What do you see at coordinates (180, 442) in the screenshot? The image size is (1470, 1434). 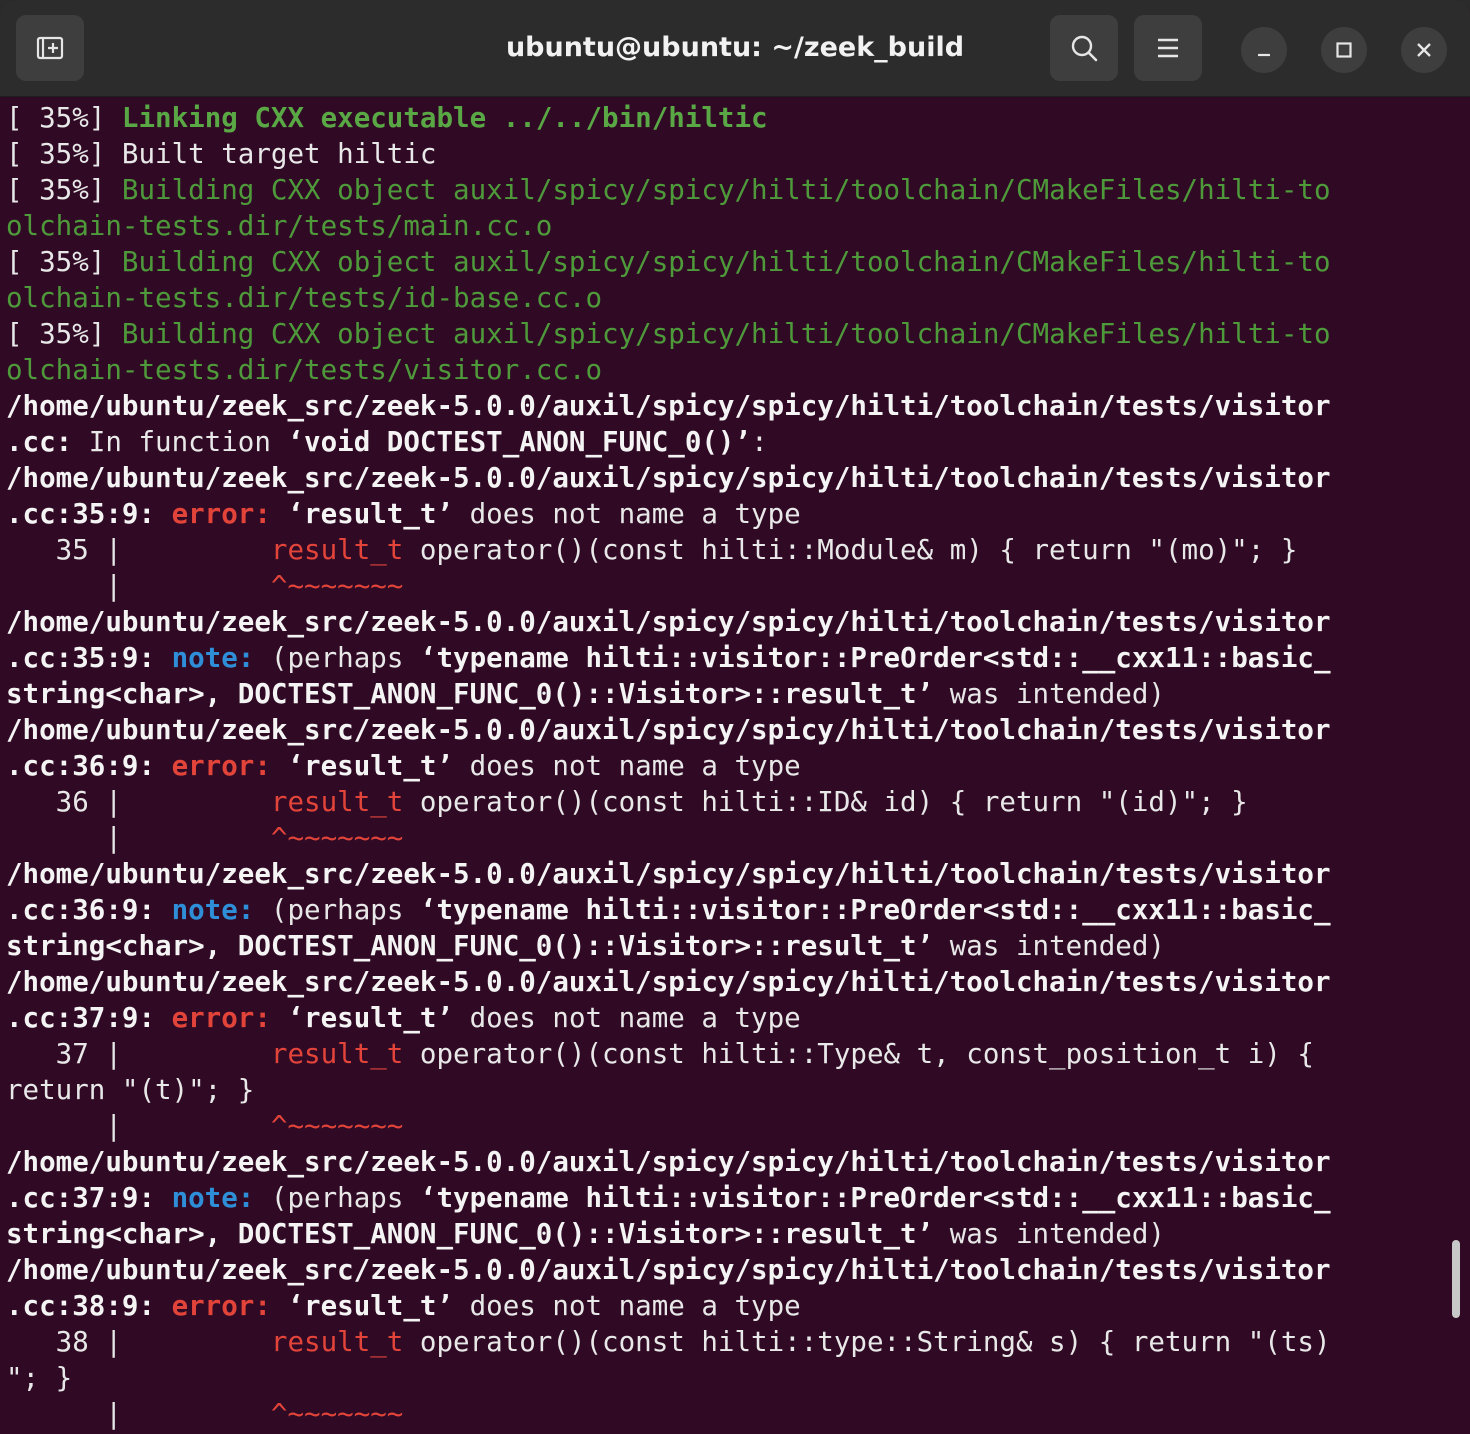 I see `message-text: In function` at bounding box center [180, 442].